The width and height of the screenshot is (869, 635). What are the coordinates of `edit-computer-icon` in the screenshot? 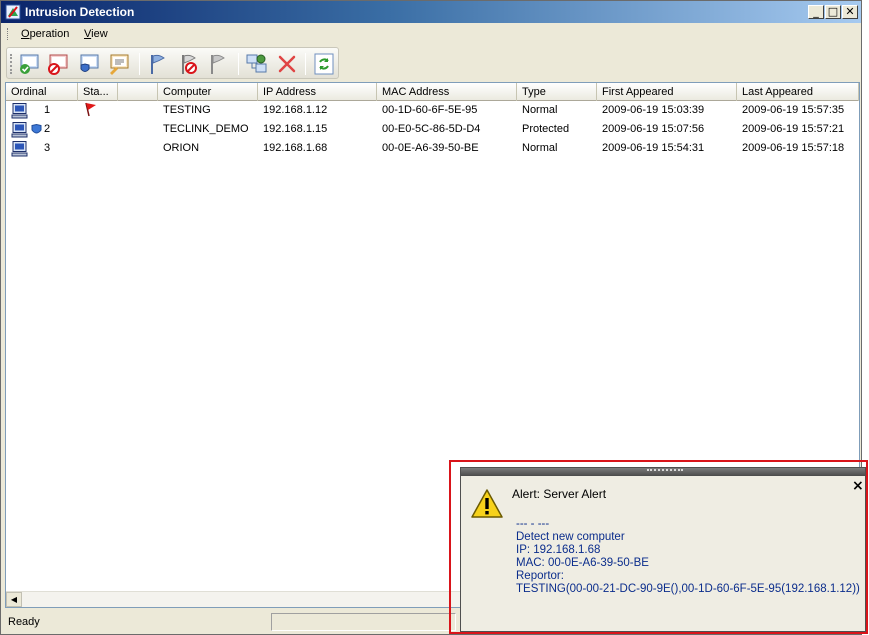 It's located at (119, 64).